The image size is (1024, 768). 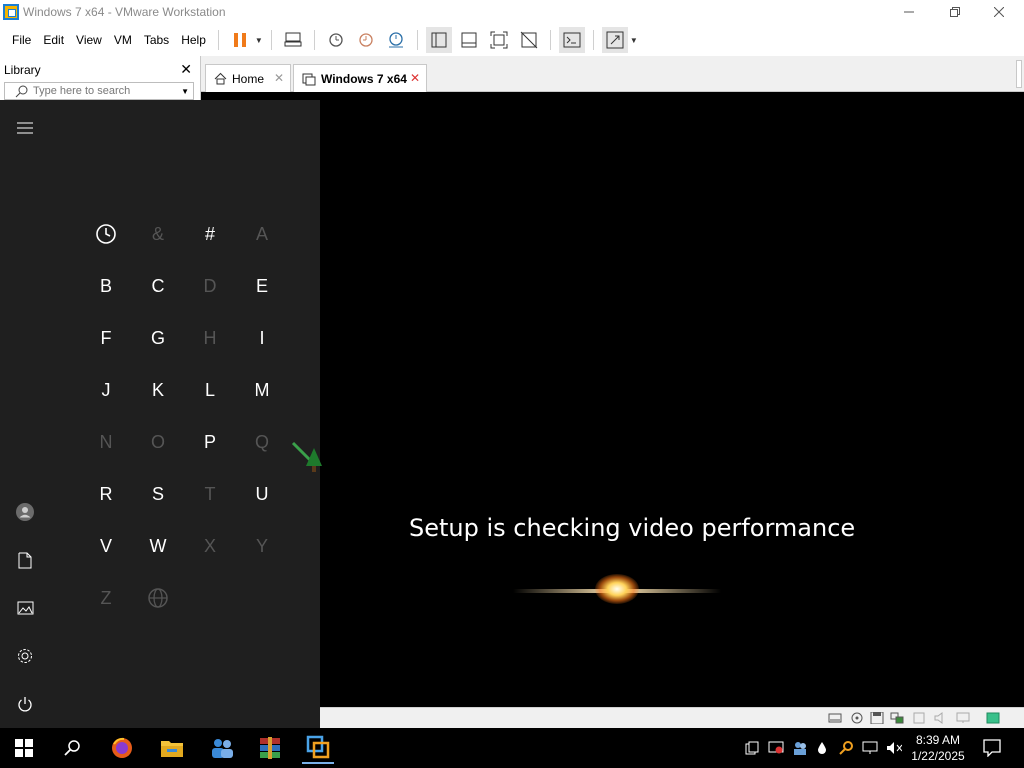 I want to click on letter-p: P, so click(x=210, y=442).